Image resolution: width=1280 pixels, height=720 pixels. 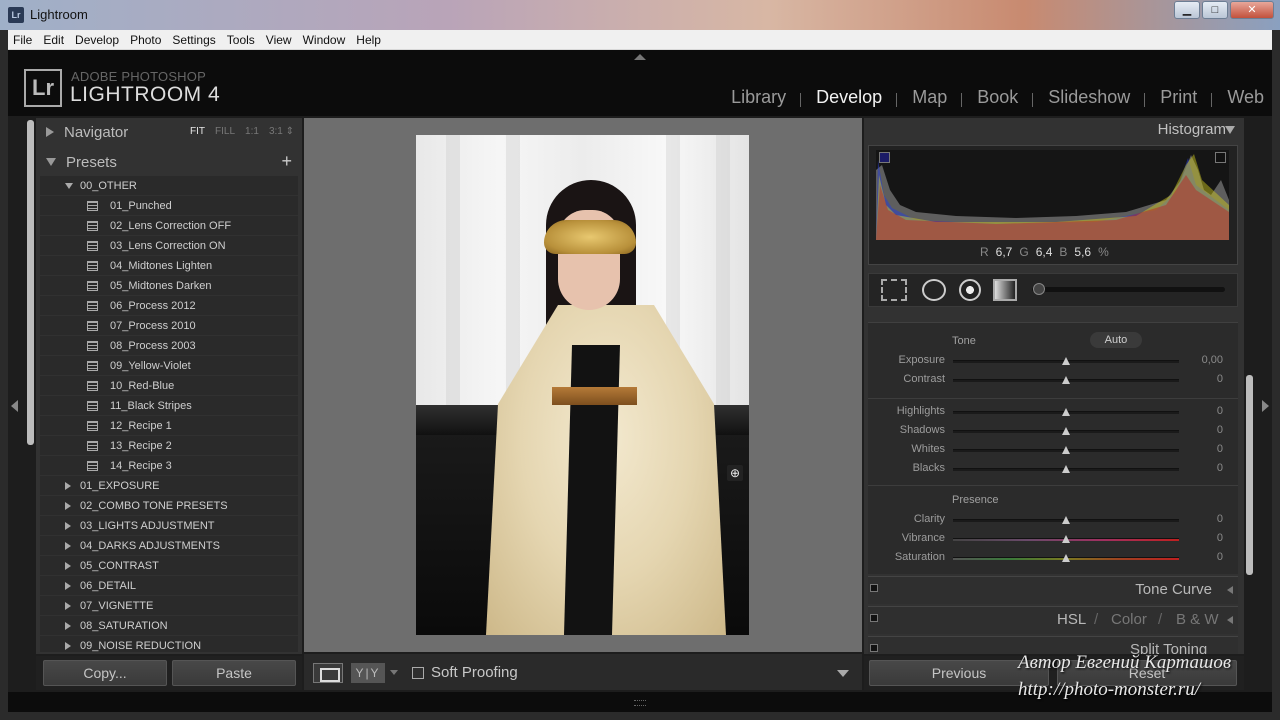 What do you see at coordinates (169, 226) in the screenshot?
I see `preset-item: 02_Lens Correction OFF` at bounding box center [169, 226].